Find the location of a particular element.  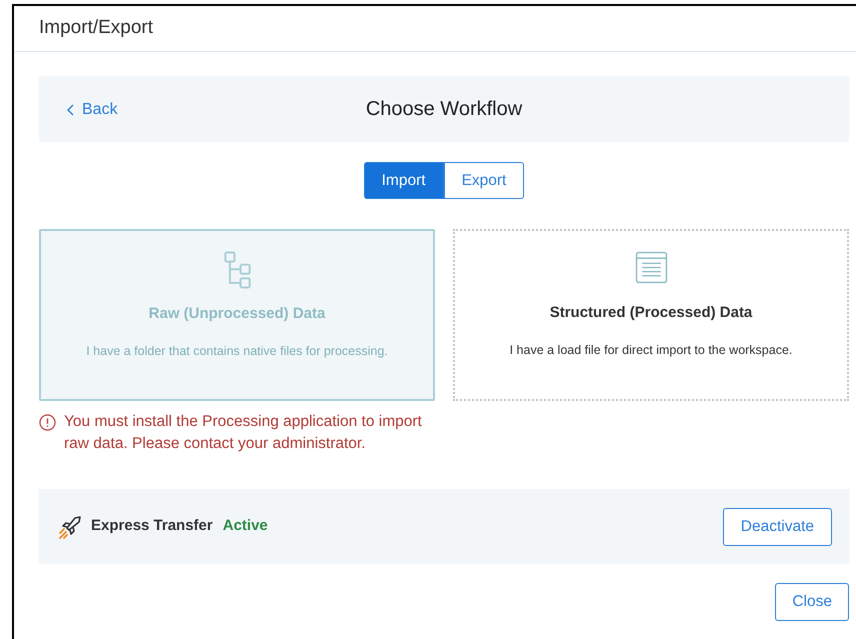

express-transfer-label: Express Transfer is located at coordinates (152, 526).